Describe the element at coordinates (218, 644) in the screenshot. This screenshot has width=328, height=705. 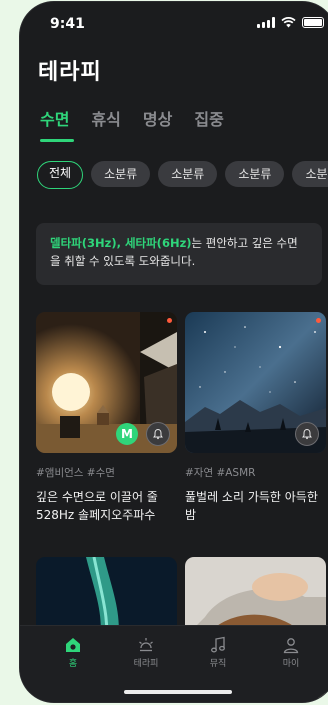
I see `music-note-icon` at that location.